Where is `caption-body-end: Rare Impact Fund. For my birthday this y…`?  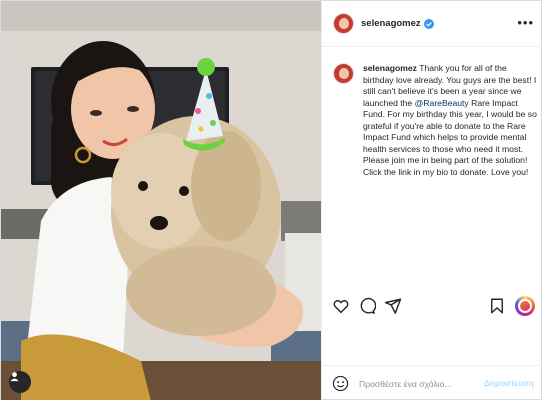 caption-body-end: Rare Impact Fund. For my birthday this y… is located at coordinates (450, 137).